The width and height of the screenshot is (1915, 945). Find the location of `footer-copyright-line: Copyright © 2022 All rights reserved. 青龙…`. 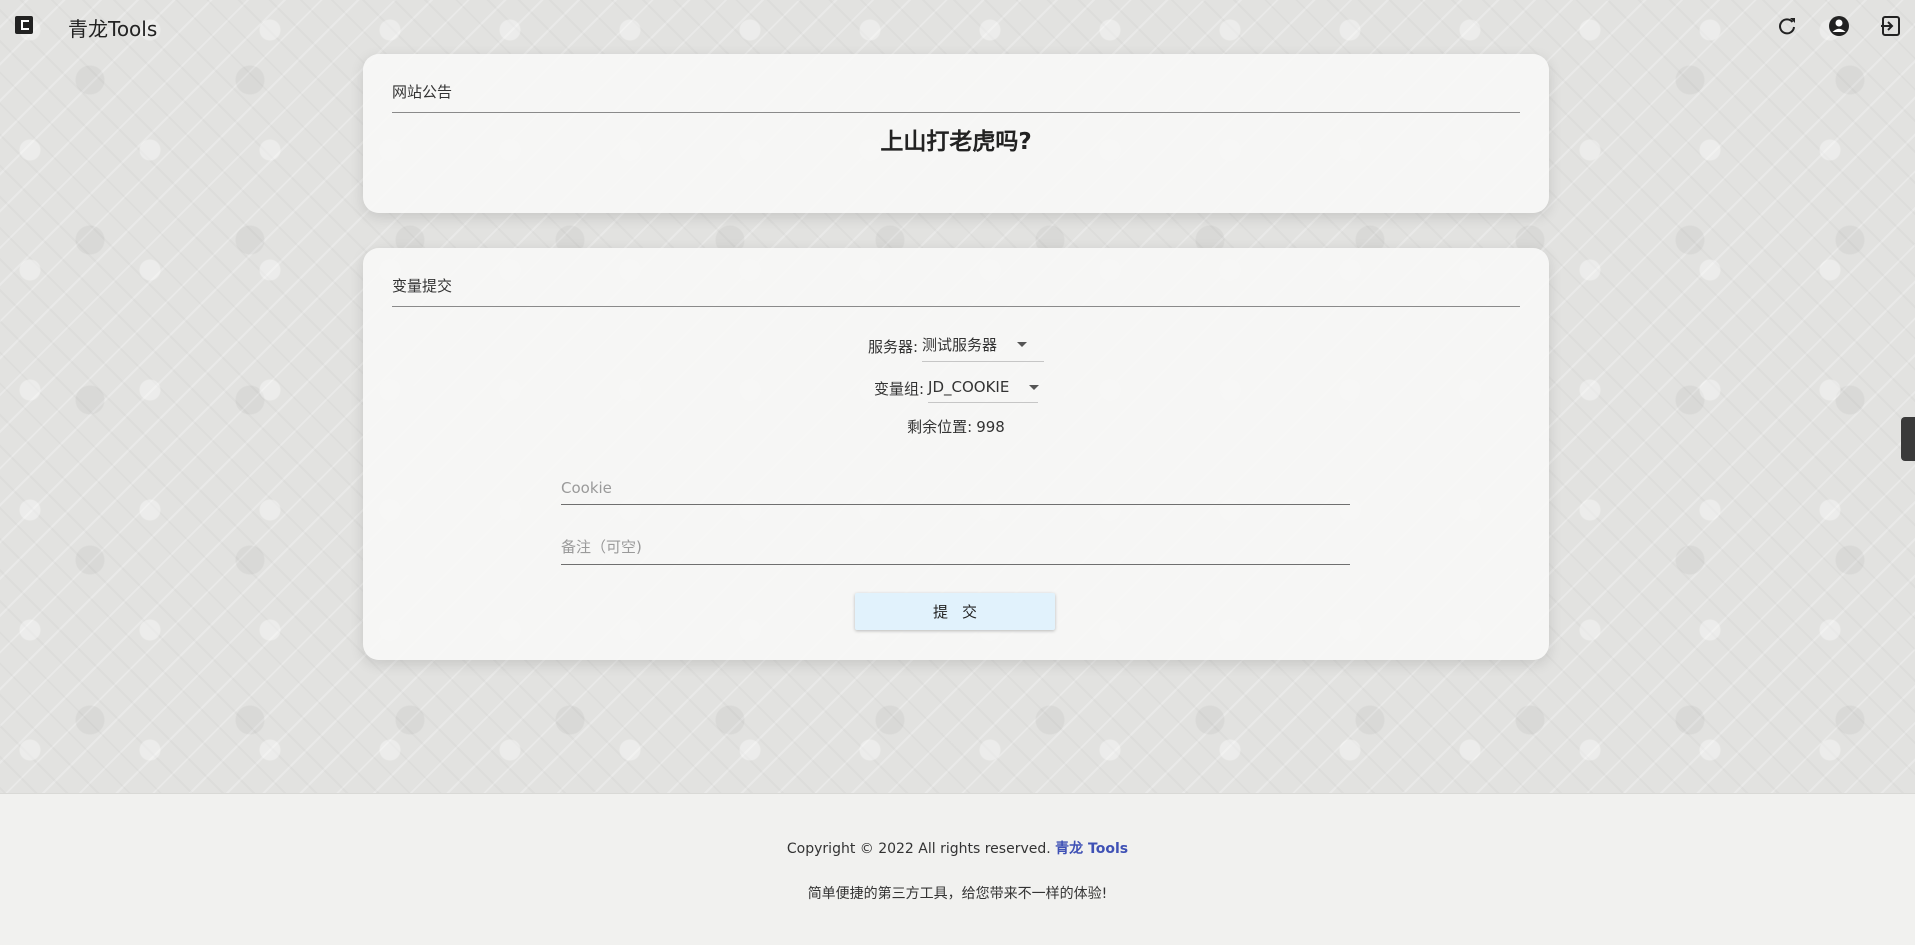

footer-copyright-line: Copyright © 2022 All rights reserved. 青龙… is located at coordinates (957, 848).